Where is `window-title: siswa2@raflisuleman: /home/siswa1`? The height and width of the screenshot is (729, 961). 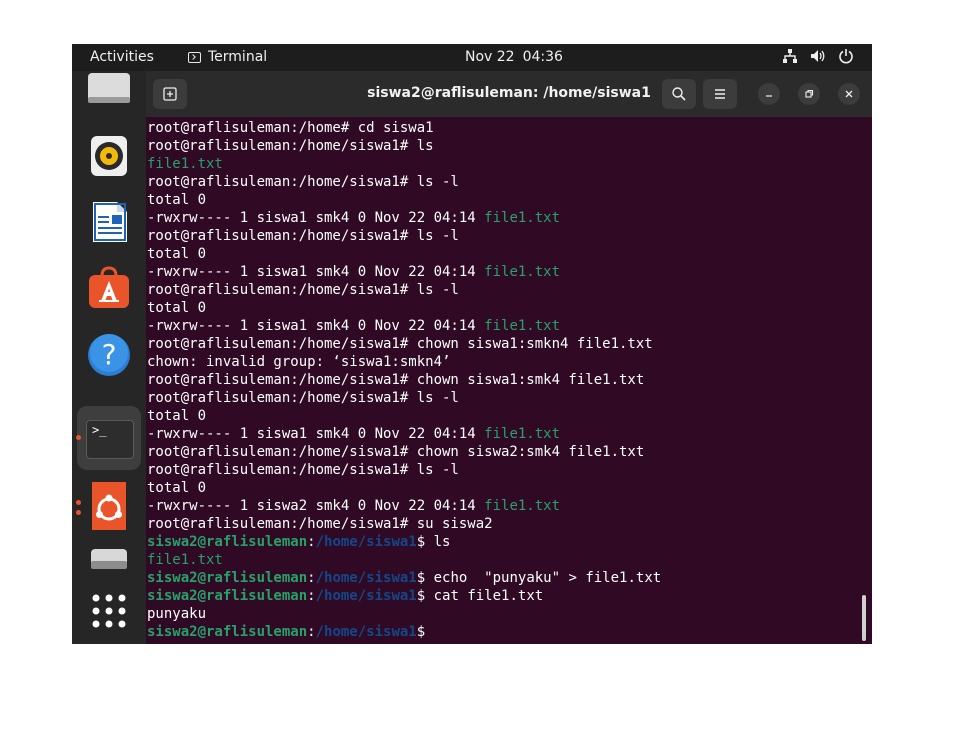 window-title: siswa2@raflisuleman: /home/siswa1 is located at coordinates (509, 93).